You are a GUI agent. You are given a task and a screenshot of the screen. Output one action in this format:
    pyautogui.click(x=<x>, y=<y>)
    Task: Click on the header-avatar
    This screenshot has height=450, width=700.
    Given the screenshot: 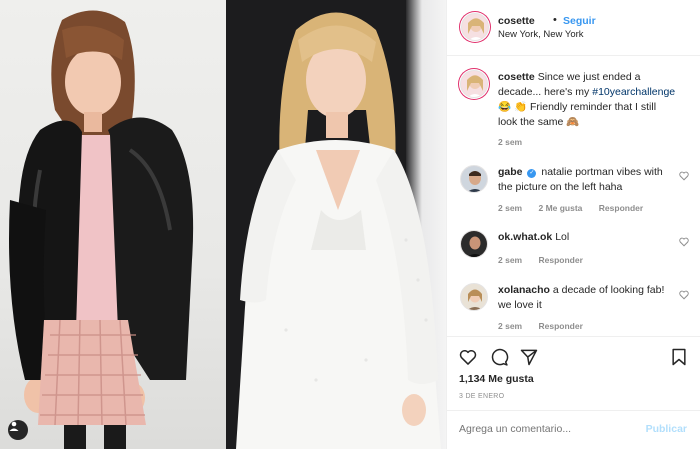 What is the action you would take?
    pyautogui.click(x=475, y=27)
    